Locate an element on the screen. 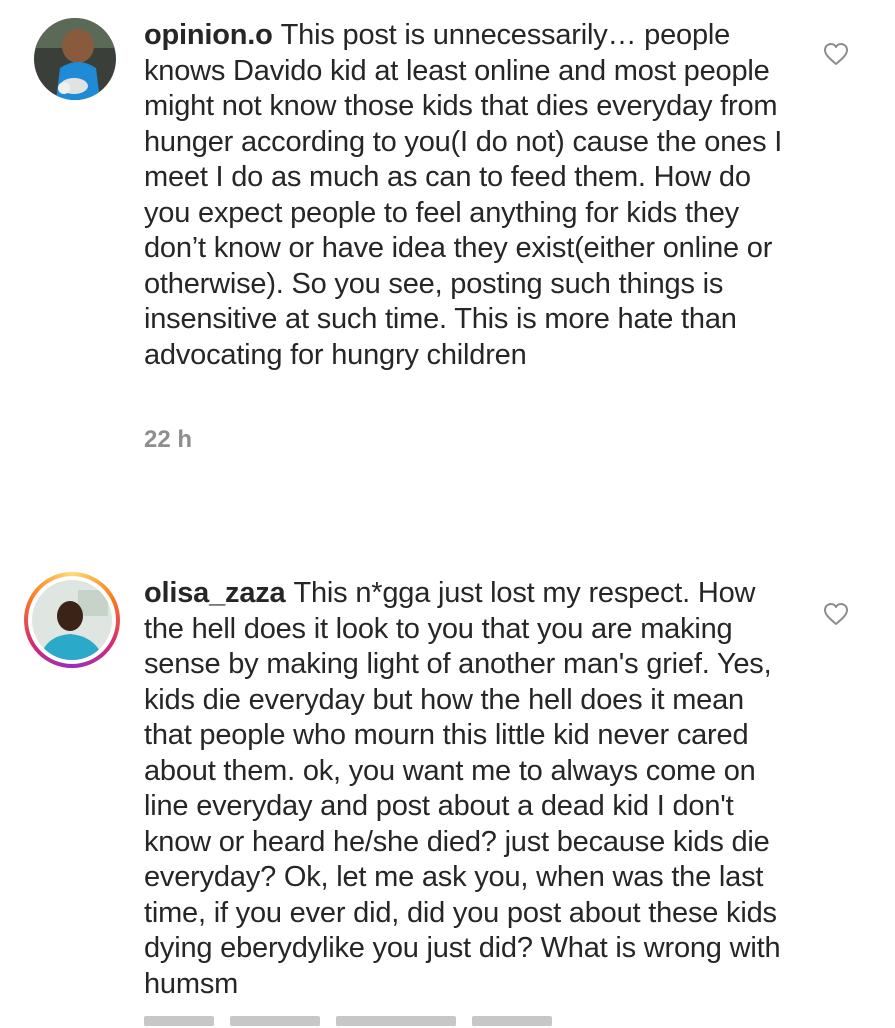 Image resolution: width=895 pixels, height=1028 pixels. story-ring is located at coordinates (72, 620).